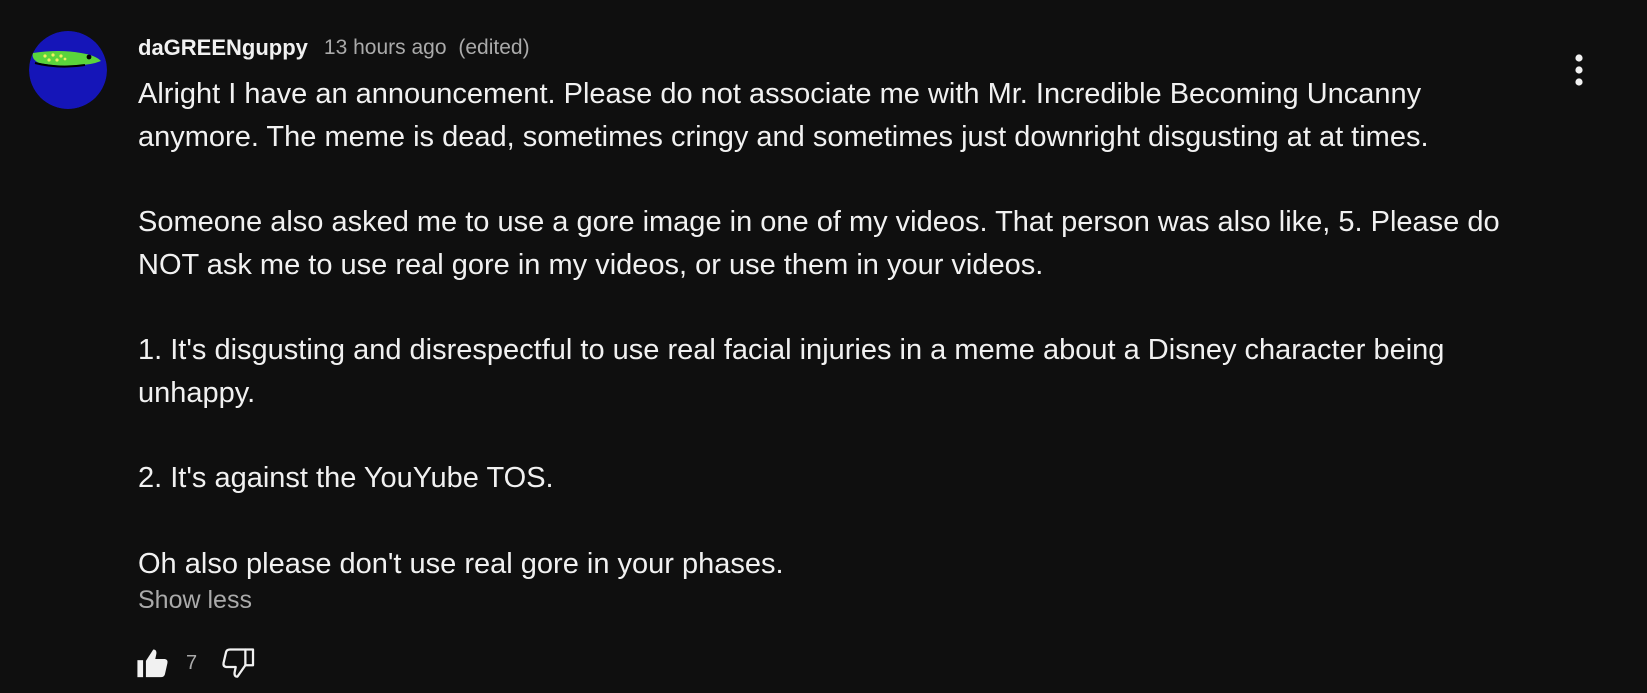 The image size is (1647, 693). I want to click on comment-menu-button, so click(1579, 70).